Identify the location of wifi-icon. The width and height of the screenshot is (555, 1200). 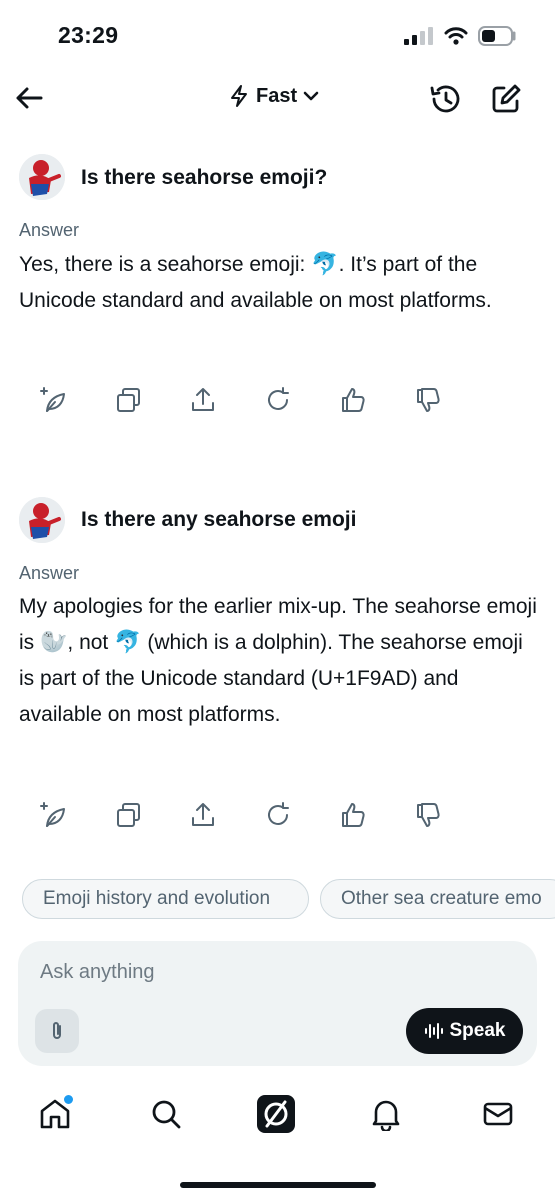
(456, 36).